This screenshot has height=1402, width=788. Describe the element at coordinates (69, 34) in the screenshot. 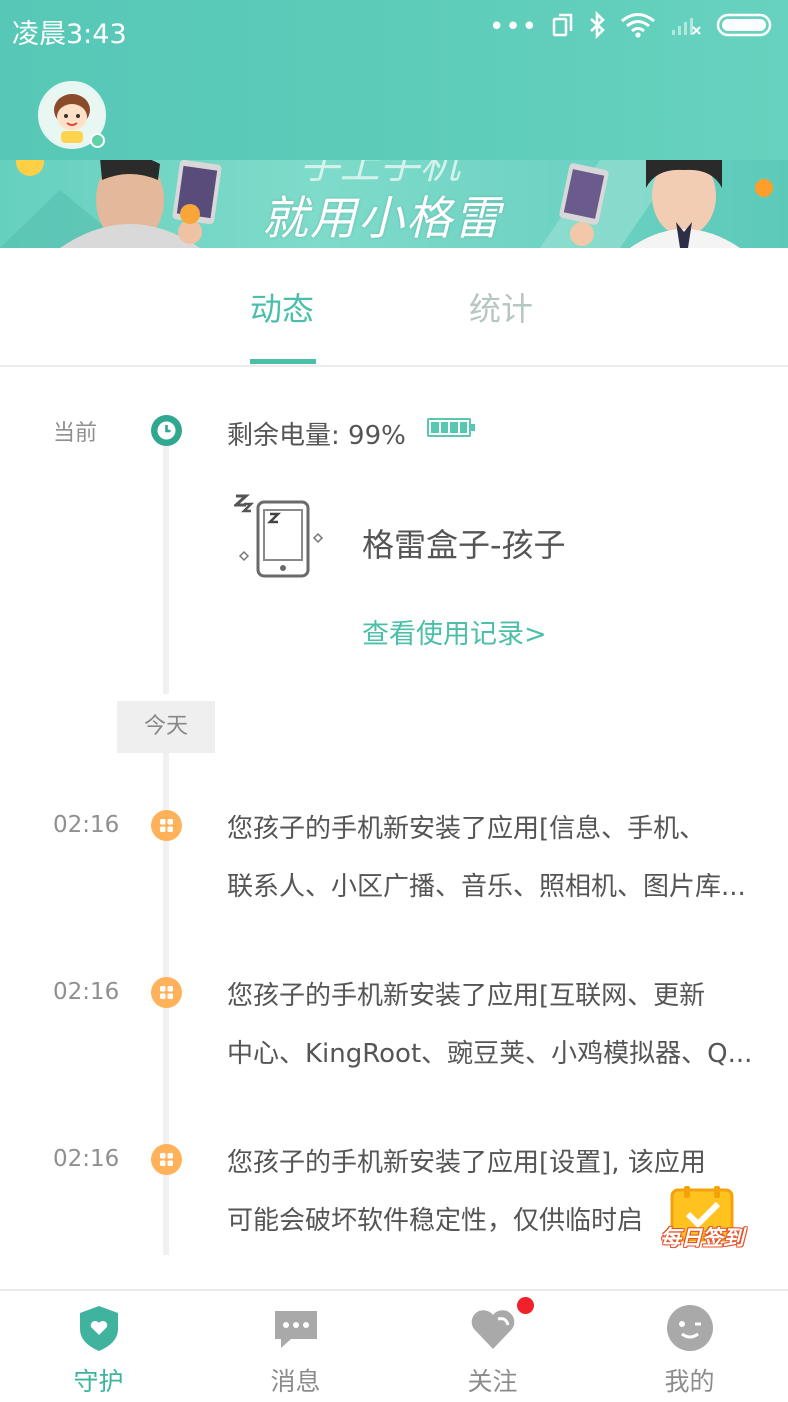

I see `status-bar-time: 凌晨3:43` at that location.